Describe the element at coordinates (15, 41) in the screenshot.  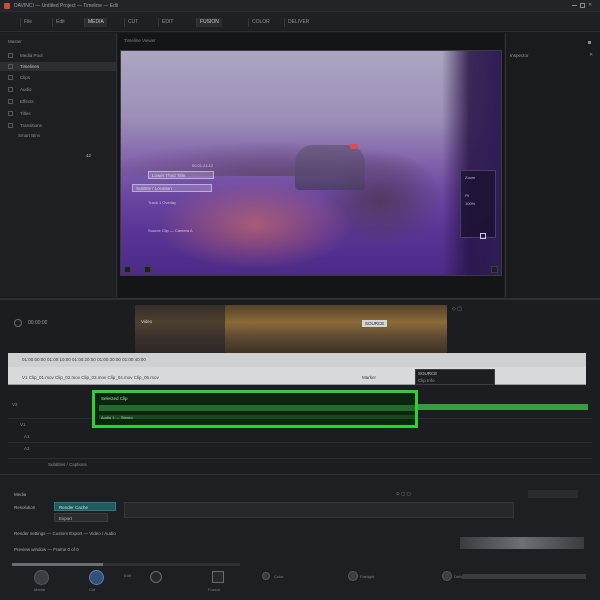
I see `panel-header: Master` at that location.